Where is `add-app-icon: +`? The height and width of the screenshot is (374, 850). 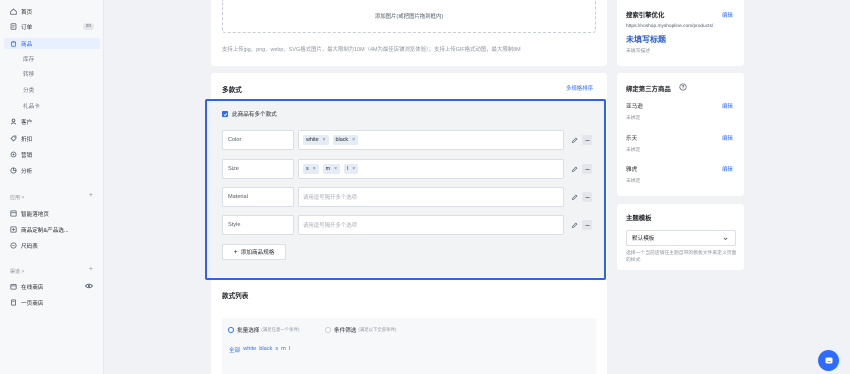
add-app-icon: + is located at coordinates (91, 195).